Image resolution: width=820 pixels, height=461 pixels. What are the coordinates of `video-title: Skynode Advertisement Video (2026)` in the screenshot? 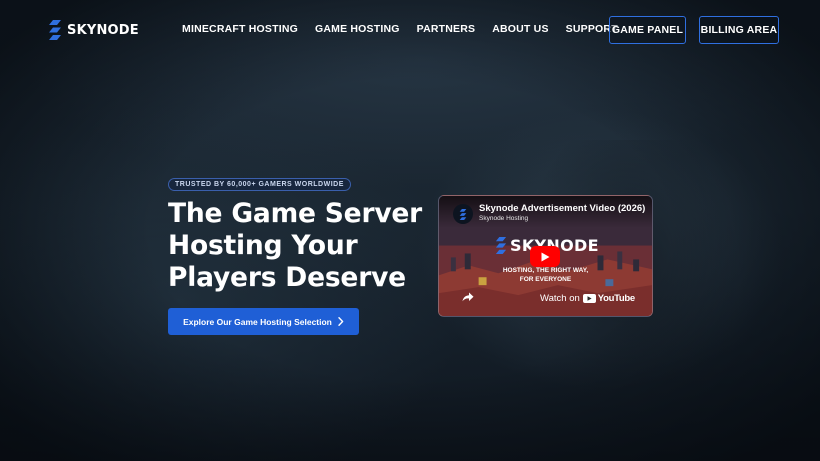 It's located at (562, 208).